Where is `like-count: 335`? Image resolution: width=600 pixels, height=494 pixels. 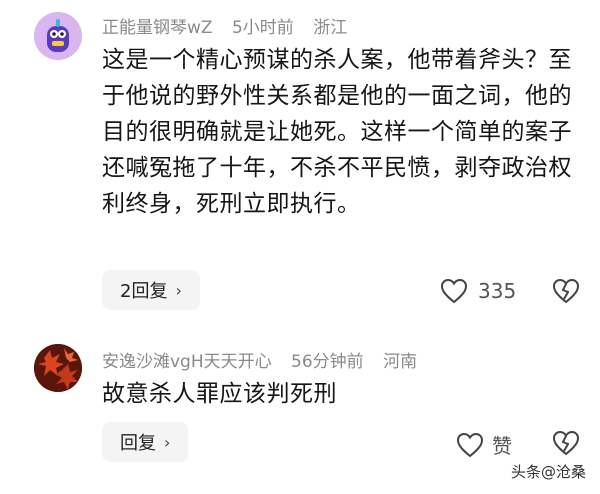
like-count: 335 is located at coordinates (497, 291).